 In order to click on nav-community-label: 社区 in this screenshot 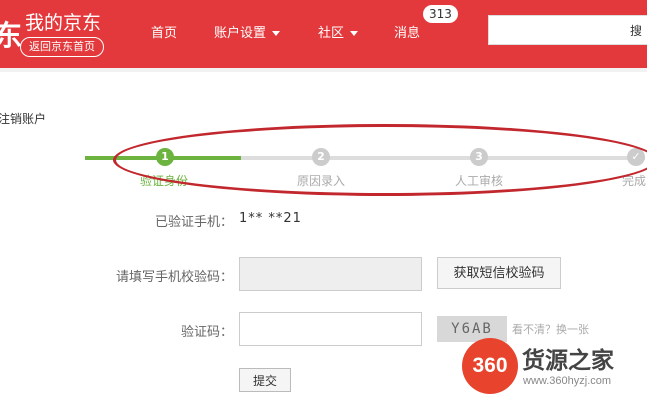, I will do `click(331, 33)`.